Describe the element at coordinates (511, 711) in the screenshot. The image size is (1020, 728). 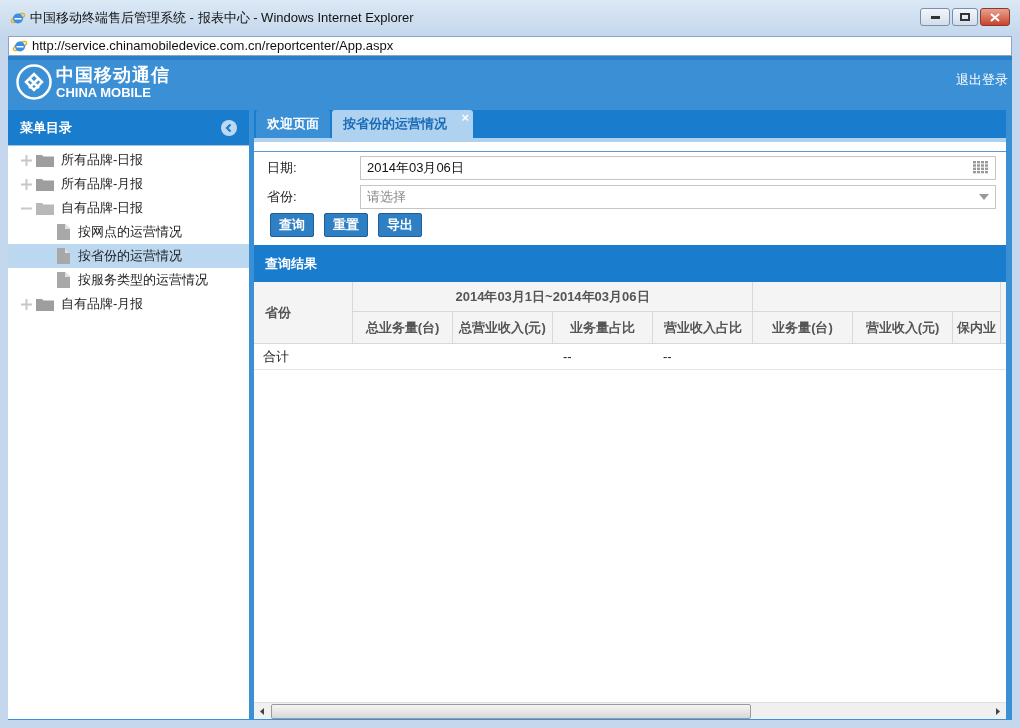
I see `scroll-thumb` at that location.